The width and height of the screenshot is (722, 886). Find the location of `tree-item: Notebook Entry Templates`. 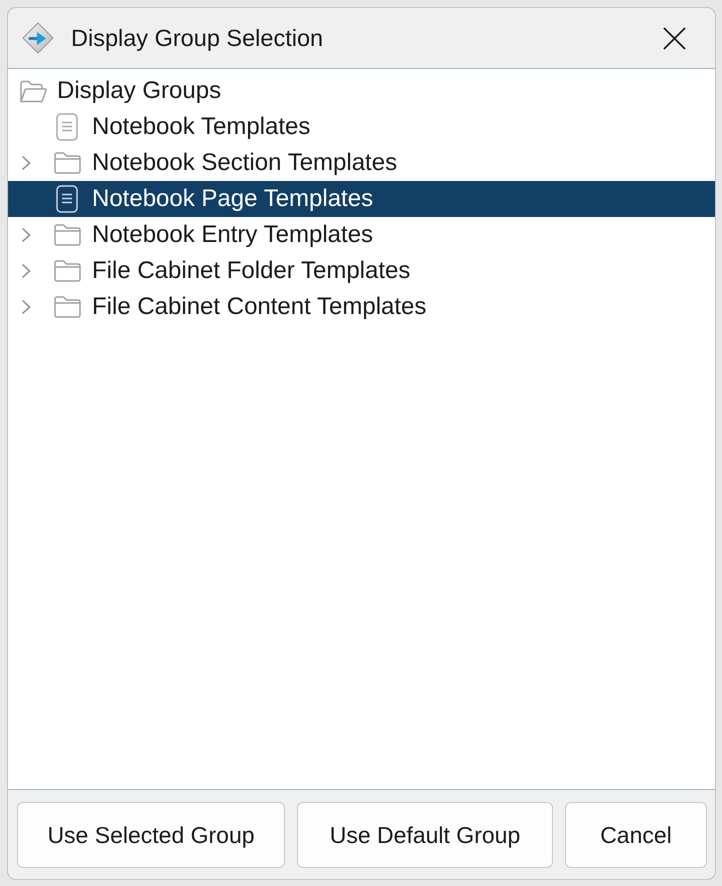

tree-item: Notebook Entry Templates is located at coordinates (361, 235).